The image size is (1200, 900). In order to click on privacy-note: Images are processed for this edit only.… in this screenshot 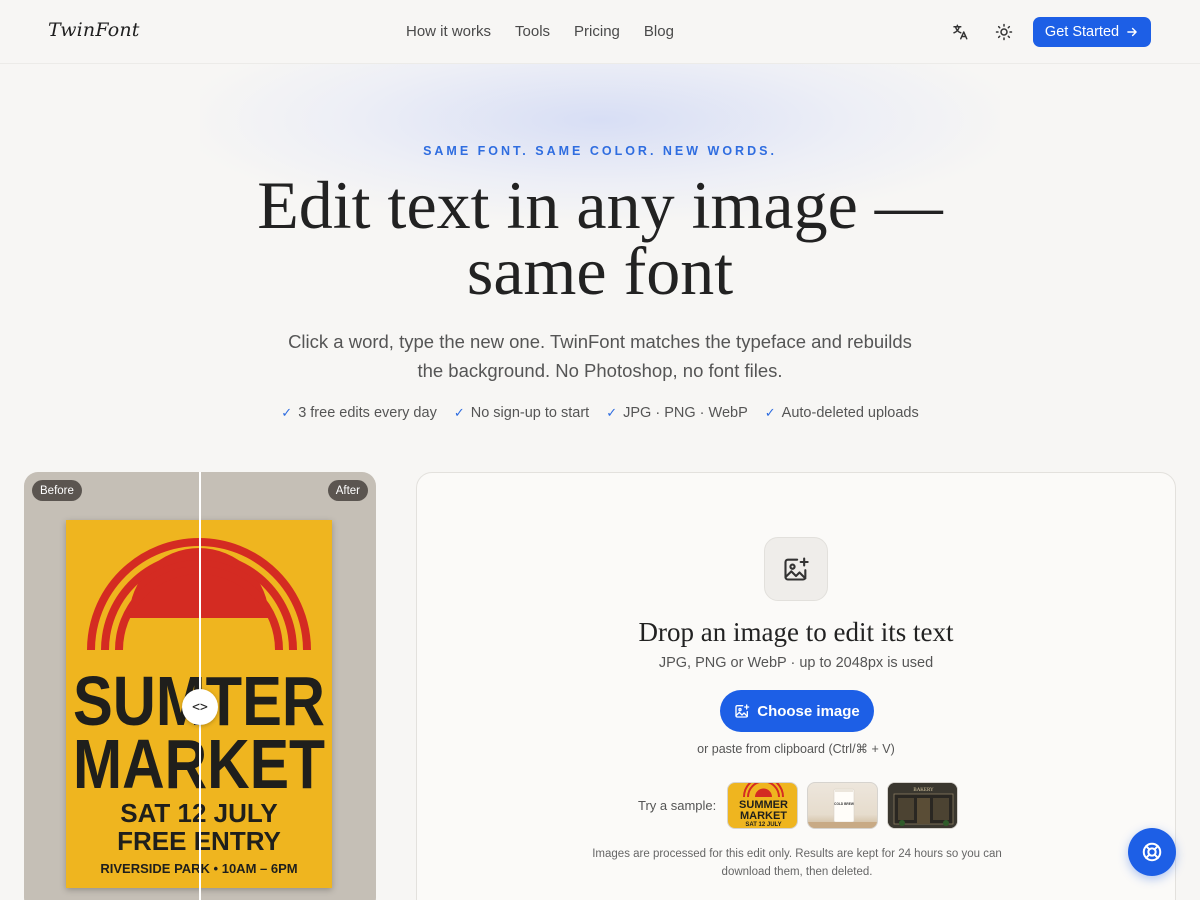, I will do `click(797, 863)`.